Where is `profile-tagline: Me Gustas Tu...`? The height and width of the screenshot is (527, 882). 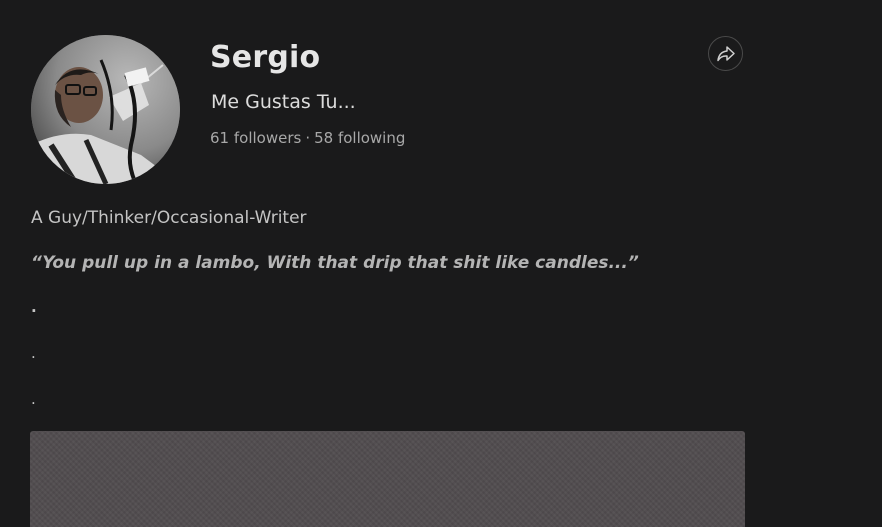
profile-tagline: Me Gustas Tu... is located at coordinates (283, 102).